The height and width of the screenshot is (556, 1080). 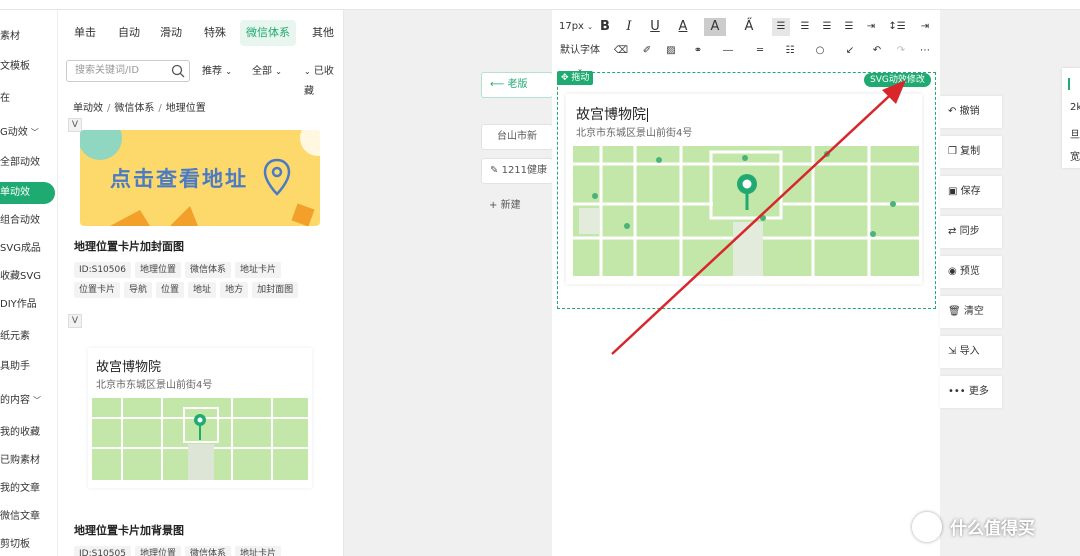 What do you see at coordinates (15, 400) in the screenshot?
I see `nav-item-label: 的内容` at bounding box center [15, 400].